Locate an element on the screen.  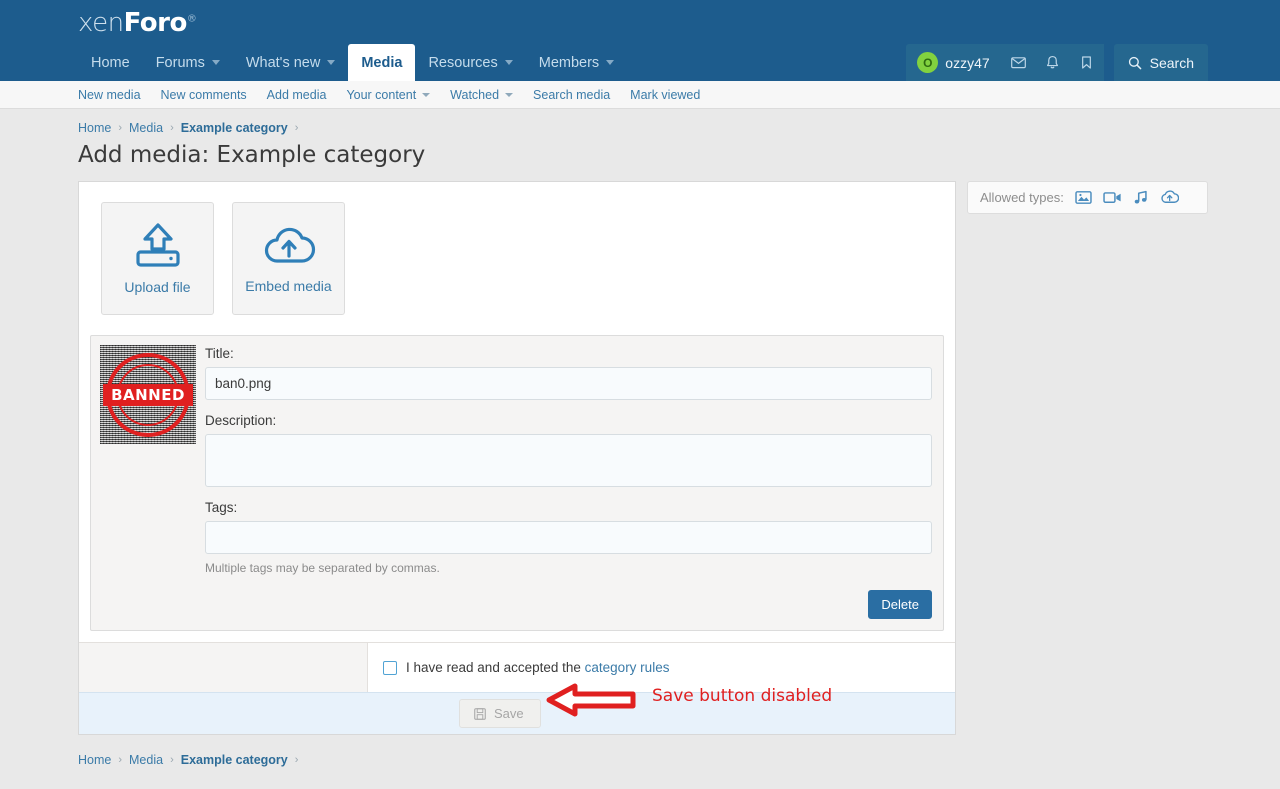
bookmark-icon is located at coordinates (1087, 62).